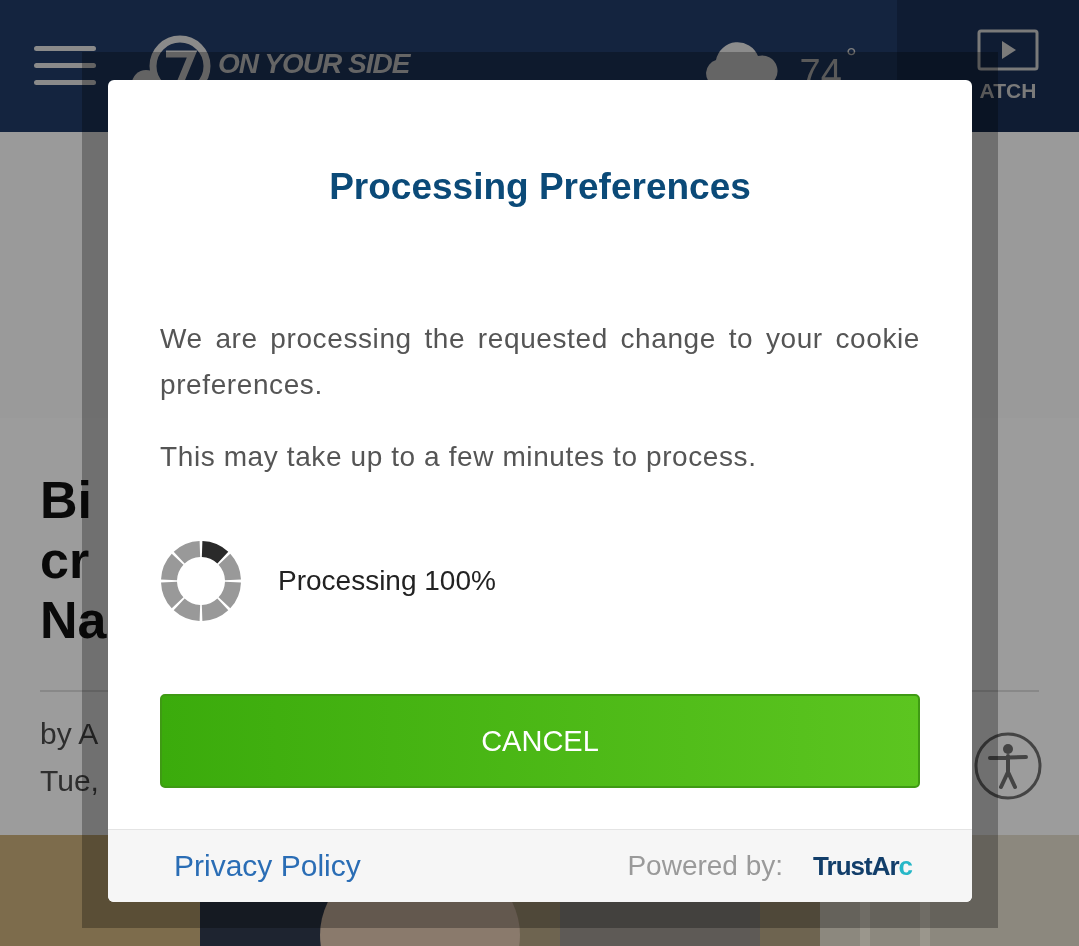 The width and height of the screenshot is (1079, 946). What do you see at coordinates (69, 781) in the screenshot?
I see `byline-text: Tue,` at bounding box center [69, 781].